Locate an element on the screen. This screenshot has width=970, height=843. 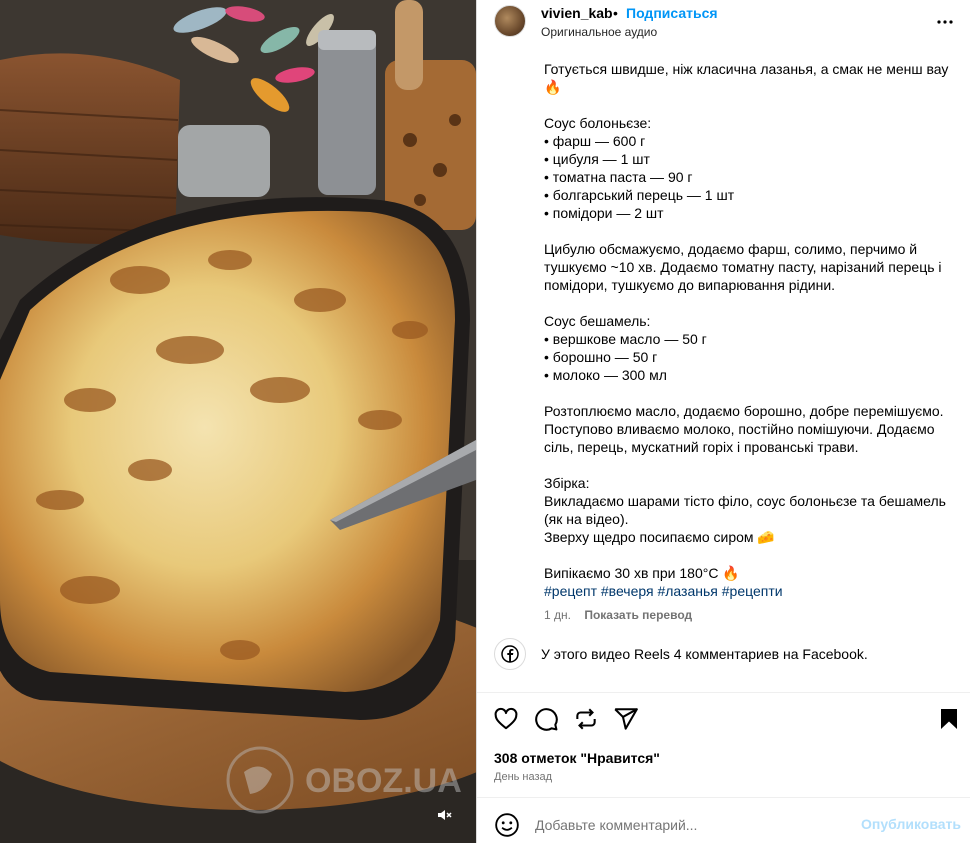
comment-icon is located at coordinates (547, 720).